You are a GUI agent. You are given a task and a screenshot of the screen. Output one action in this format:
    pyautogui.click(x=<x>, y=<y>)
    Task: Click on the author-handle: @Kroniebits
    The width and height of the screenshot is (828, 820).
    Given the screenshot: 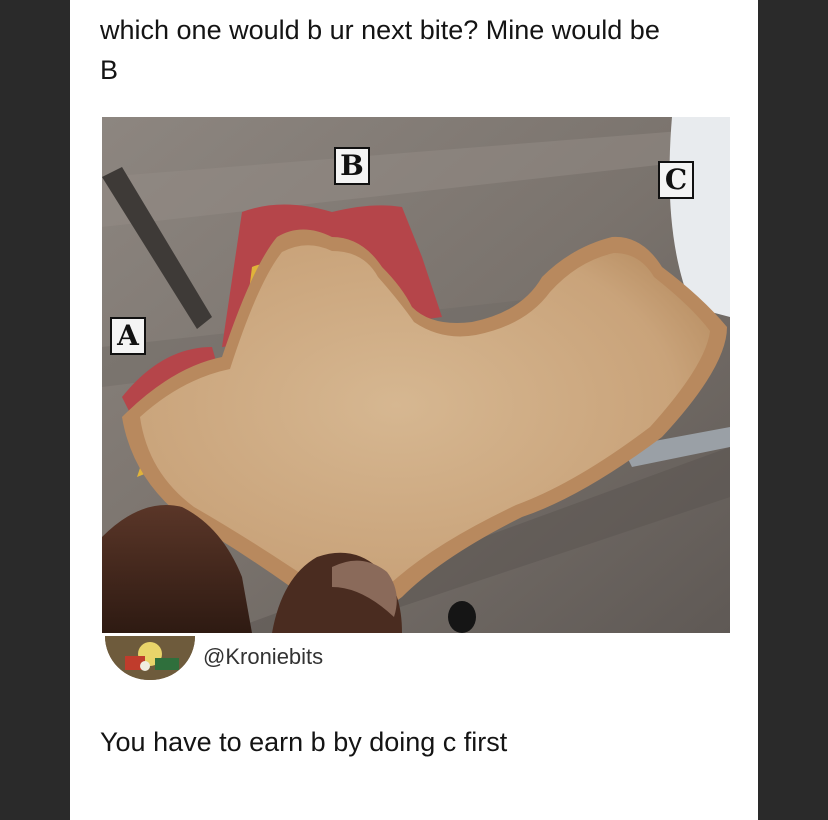 What is the action you would take?
    pyautogui.click(x=263, y=657)
    